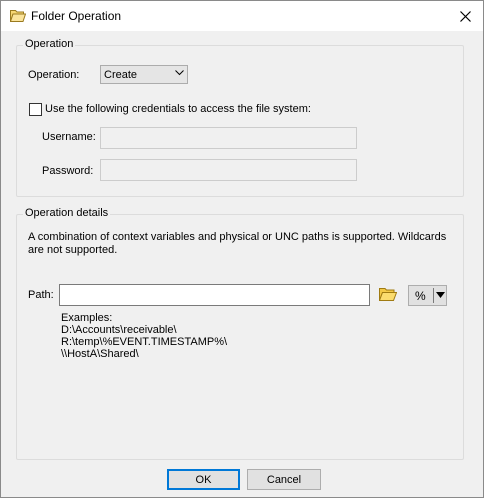 The height and width of the screenshot is (498, 484). Describe the element at coordinates (35, 109) in the screenshot. I see `credentials-checkbox` at that location.